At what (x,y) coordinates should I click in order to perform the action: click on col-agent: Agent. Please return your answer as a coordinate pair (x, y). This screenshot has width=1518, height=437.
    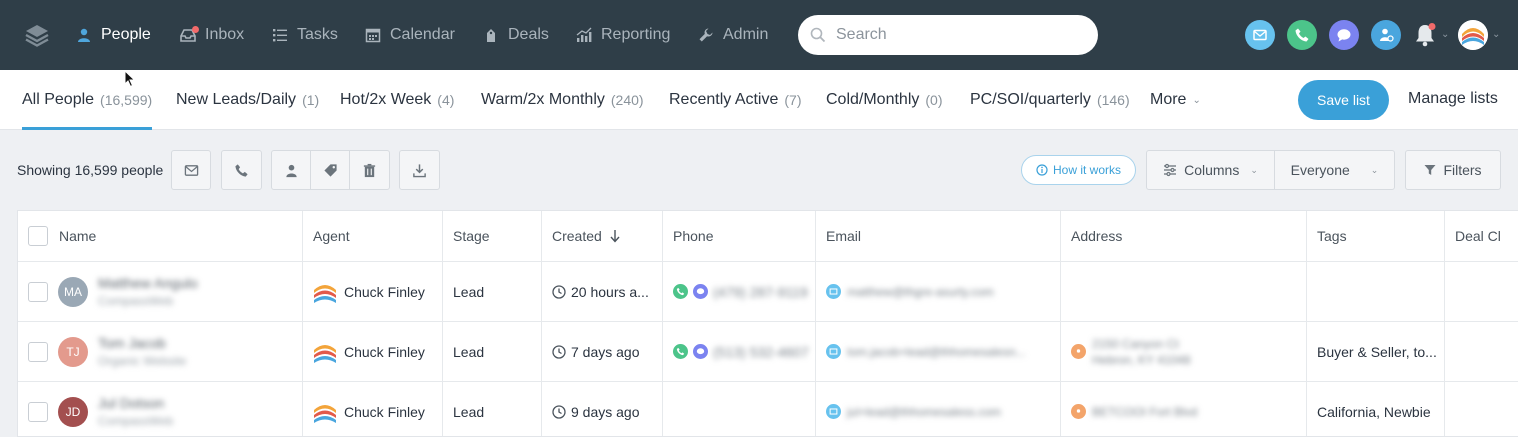
    Looking at the image, I should click on (373, 236).